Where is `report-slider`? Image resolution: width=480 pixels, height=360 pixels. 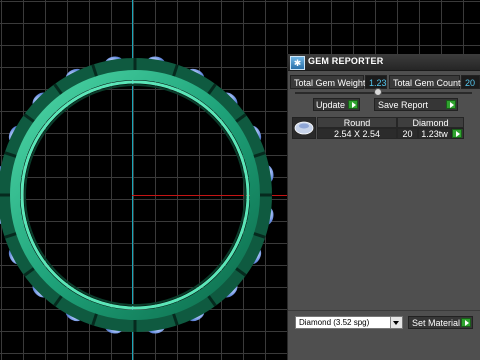
report-slider is located at coordinates (383, 92).